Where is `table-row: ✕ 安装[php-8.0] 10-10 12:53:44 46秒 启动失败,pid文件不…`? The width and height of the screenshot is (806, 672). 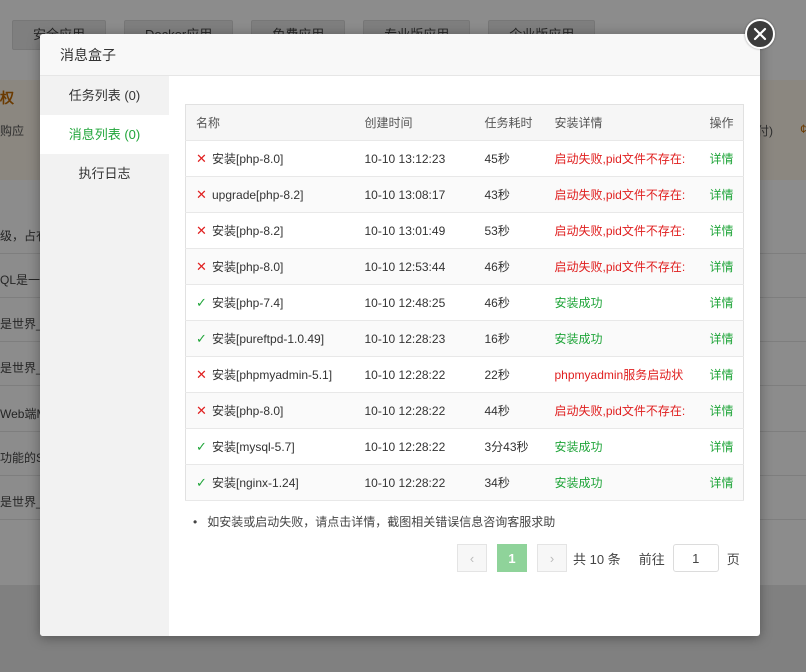
table-row: ✕ 安装[php-8.0] 10-10 12:53:44 46秒 启动失败,pid文件不… is located at coordinates (464, 266).